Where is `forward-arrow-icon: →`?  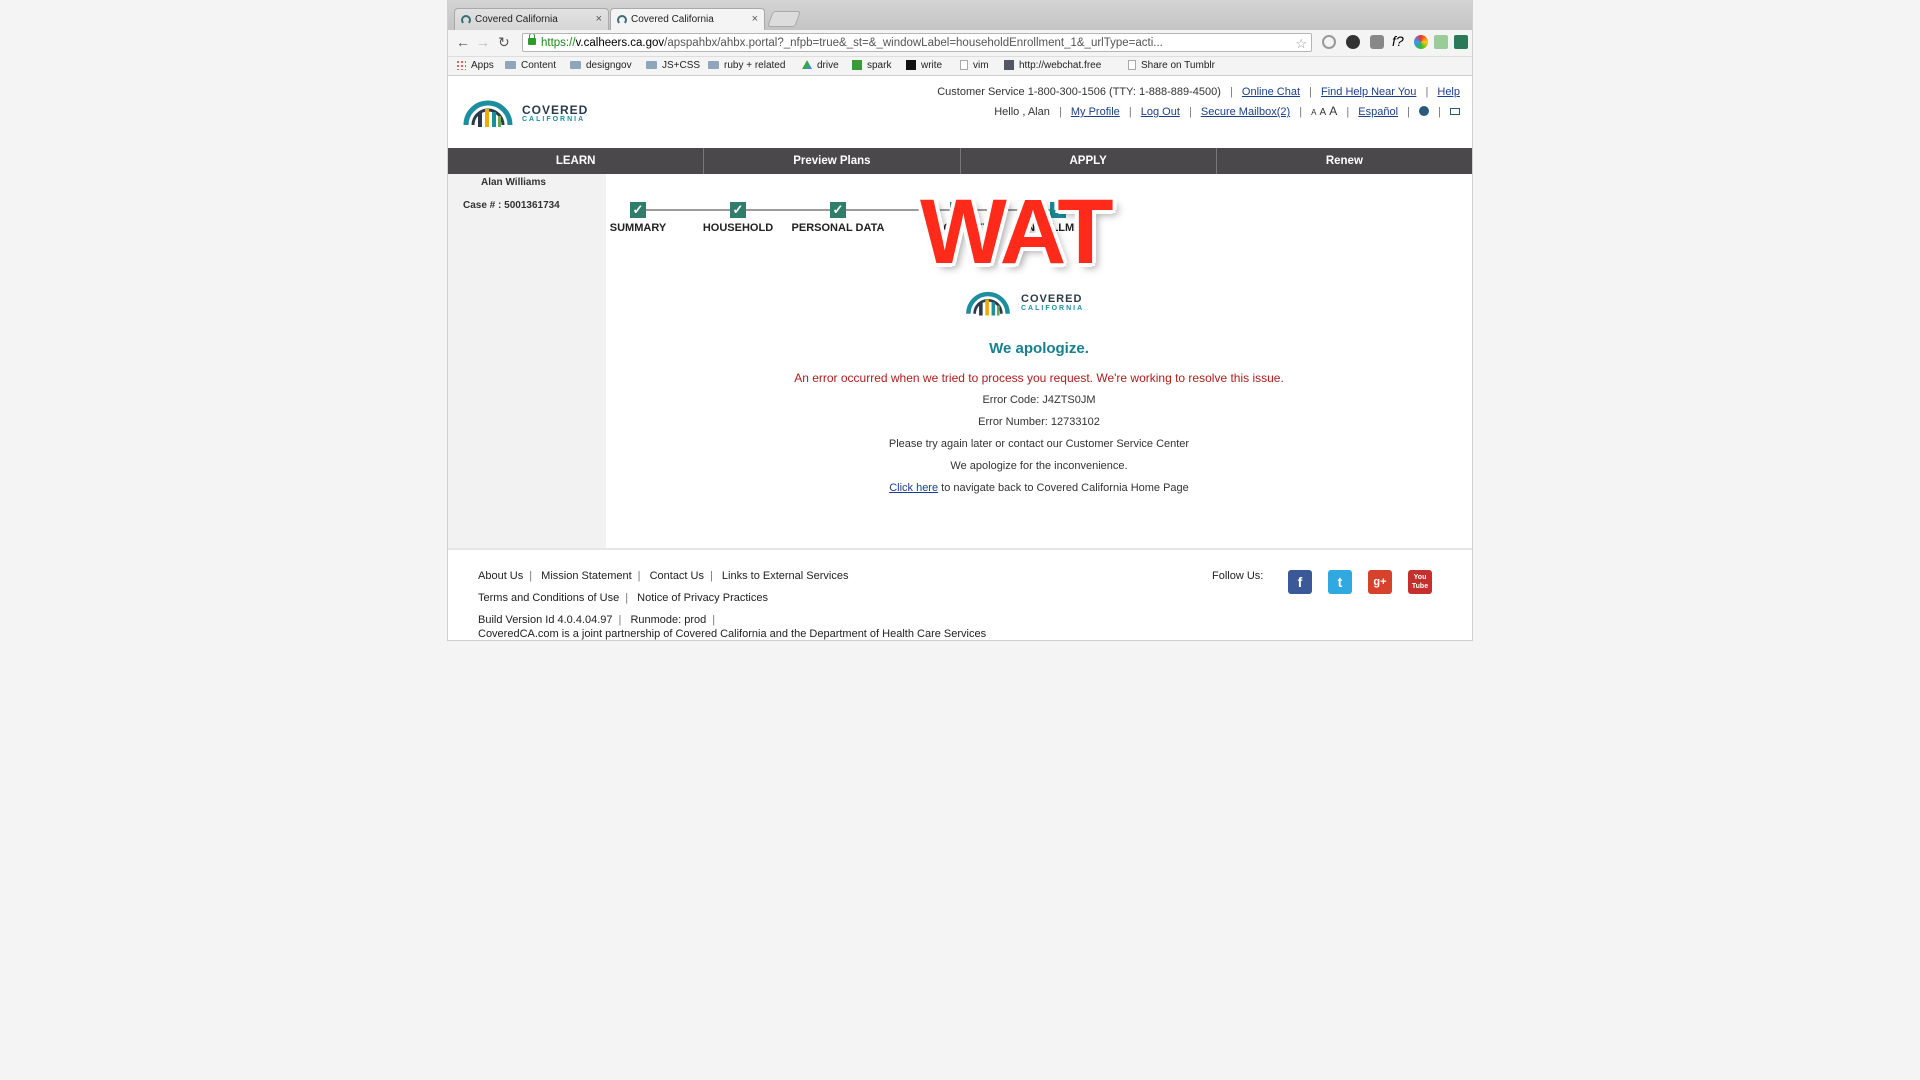
forward-arrow-icon: → is located at coordinates (483, 42).